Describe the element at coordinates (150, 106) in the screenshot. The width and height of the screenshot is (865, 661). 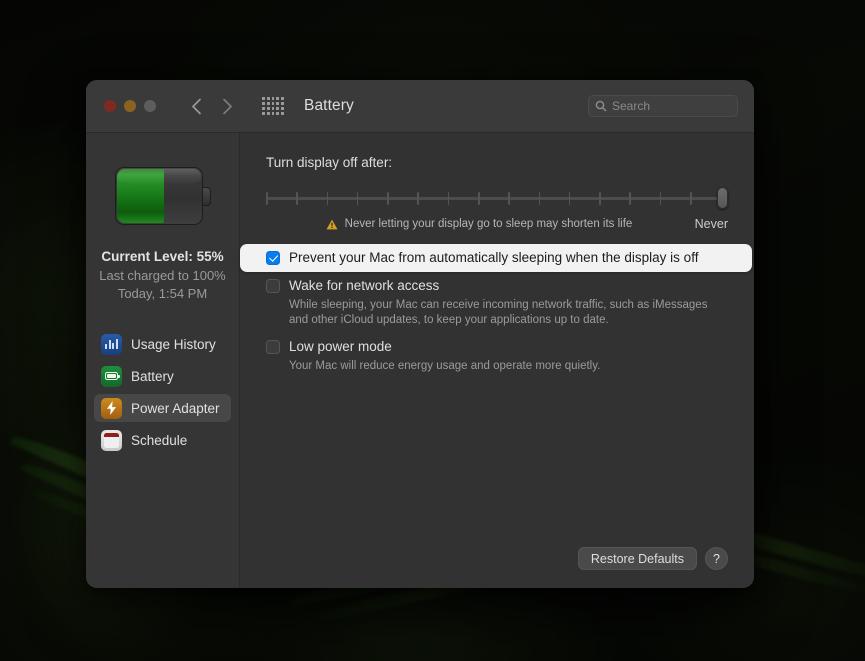
I see `zoom-button` at that location.